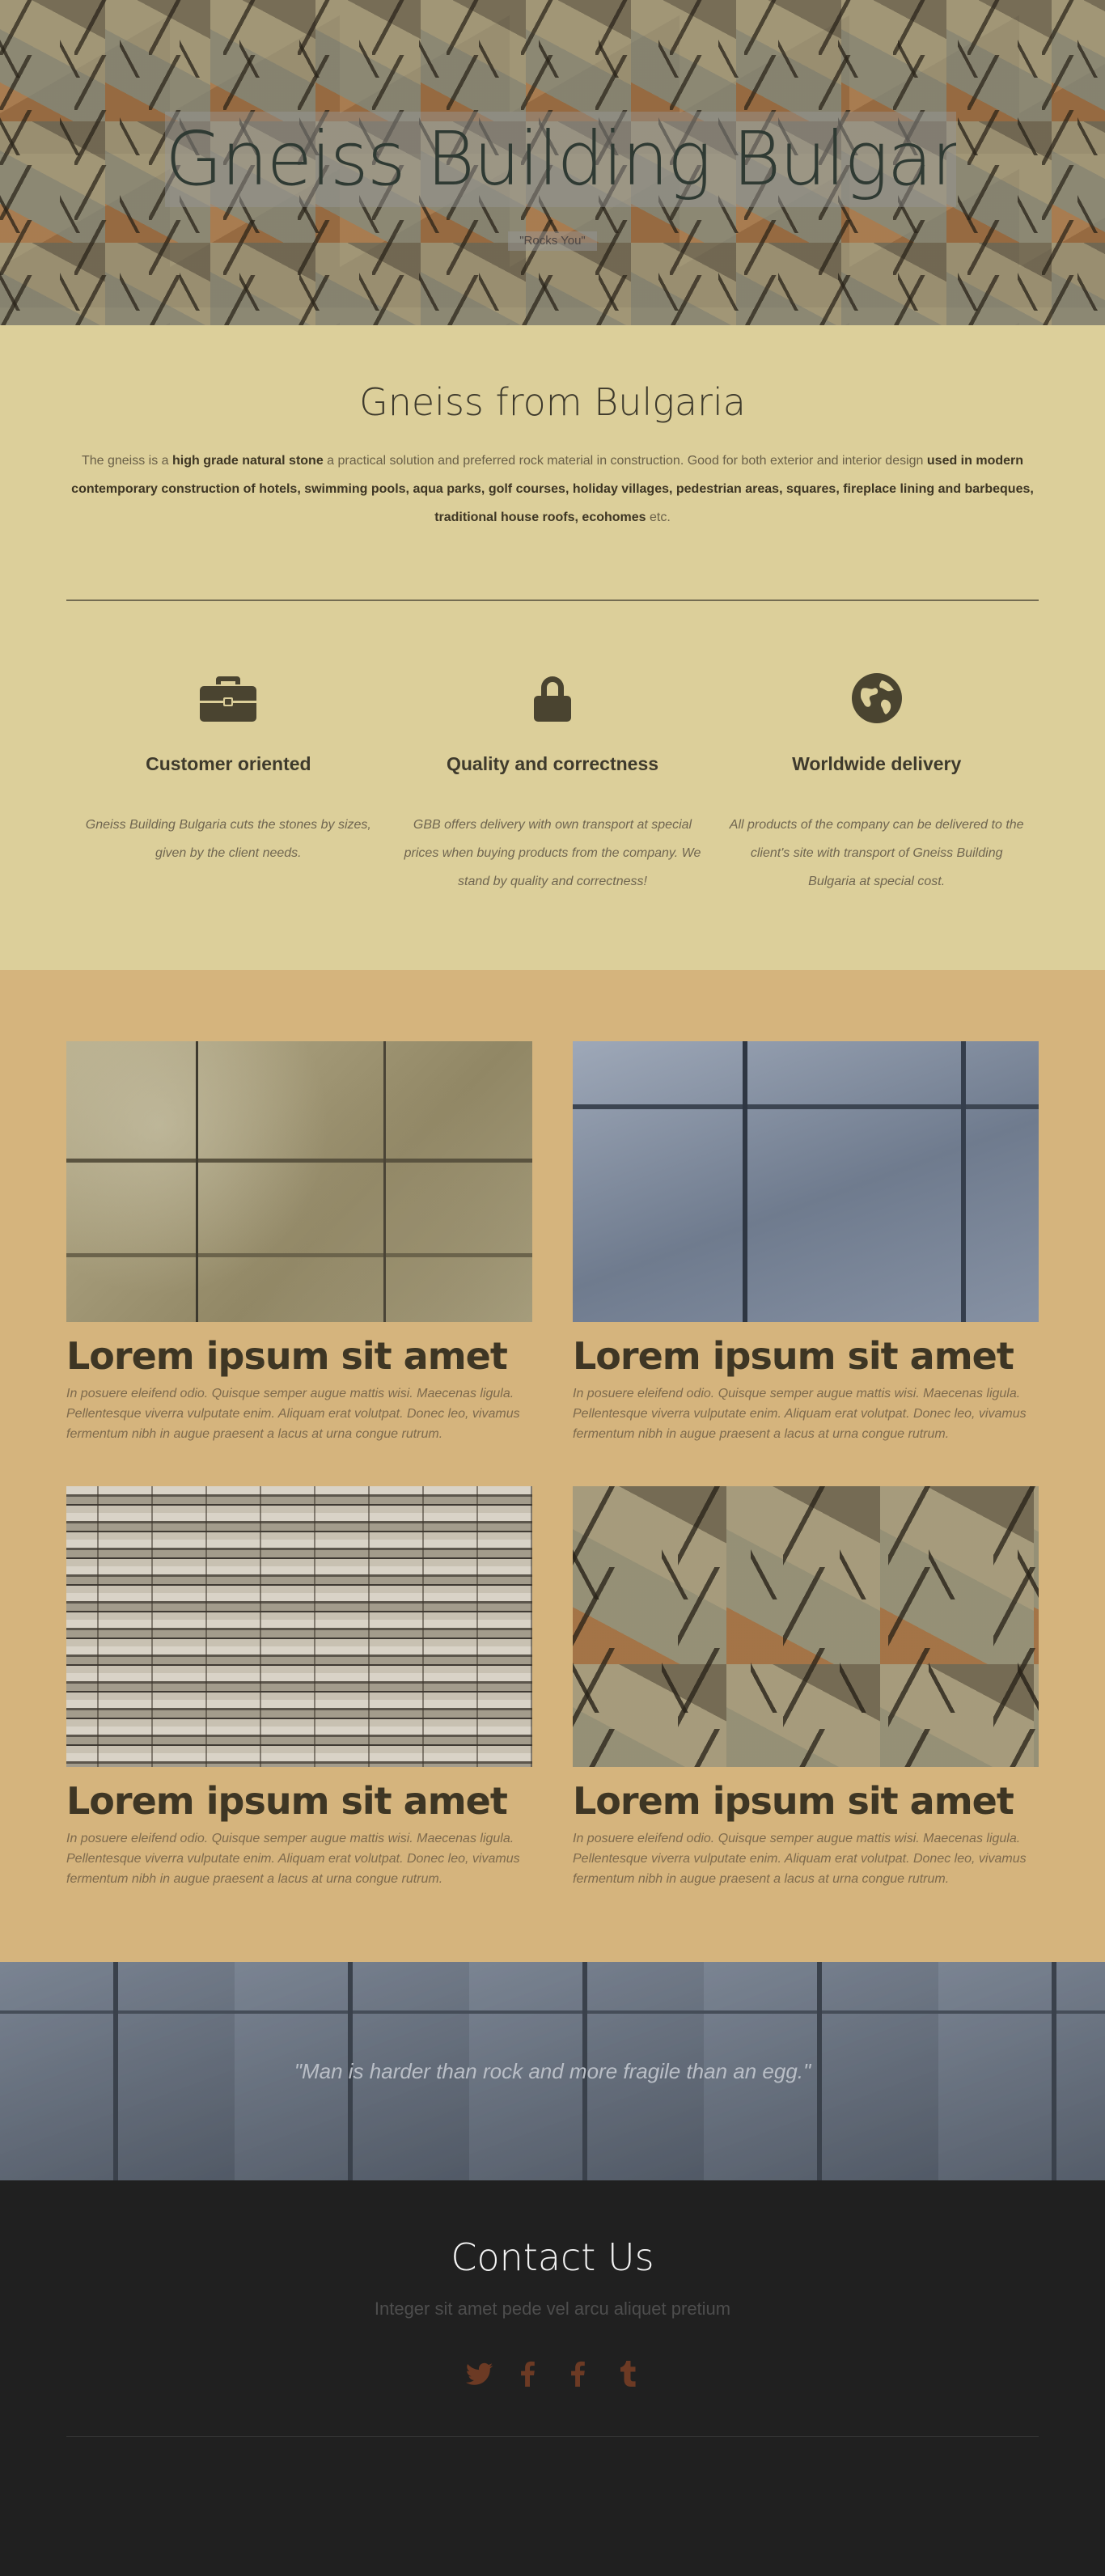 The width and height of the screenshot is (1105, 2576). What do you see at coordinates (627, 2376) in the screenshot?
I see `tumblr-icon` at bounding box center [627, 2376].